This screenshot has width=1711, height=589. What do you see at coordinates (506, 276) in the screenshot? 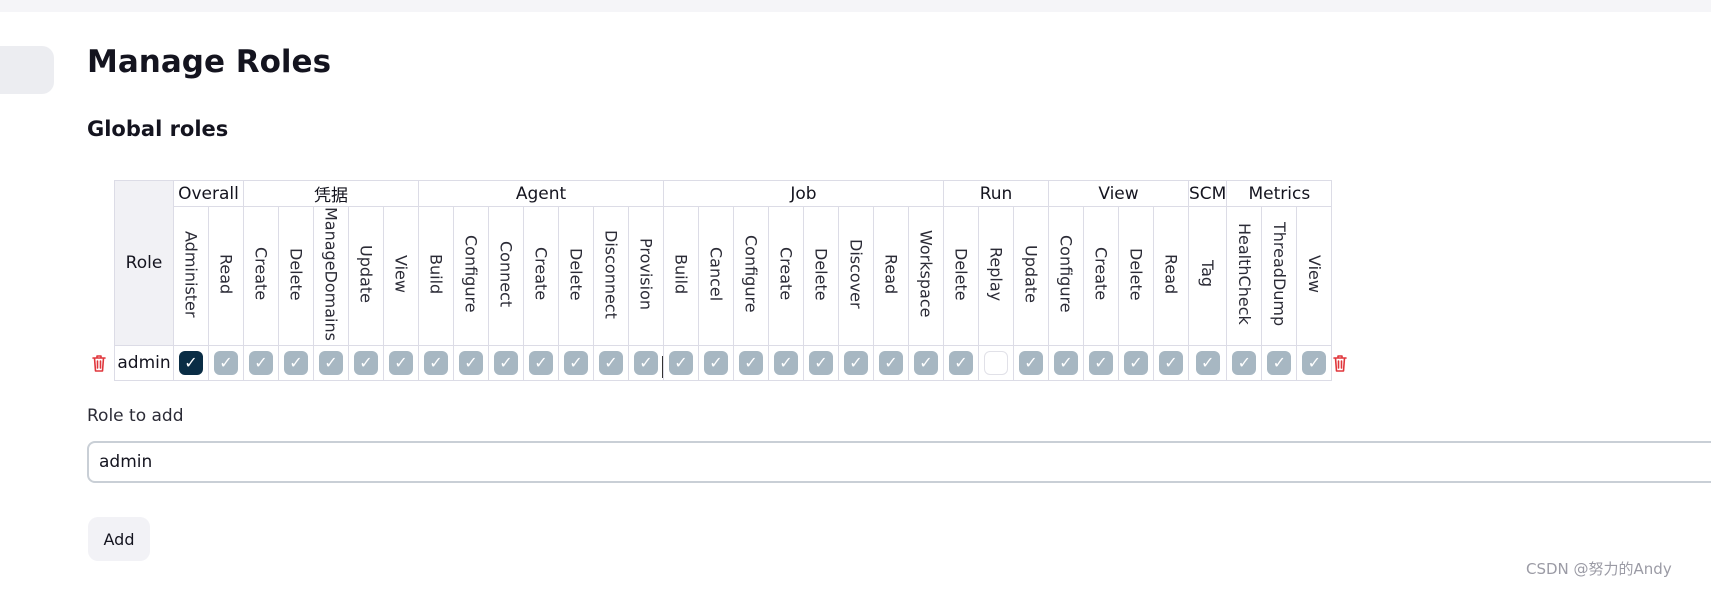
I see `permission-header: Connect` at bounding box center [506, 276].